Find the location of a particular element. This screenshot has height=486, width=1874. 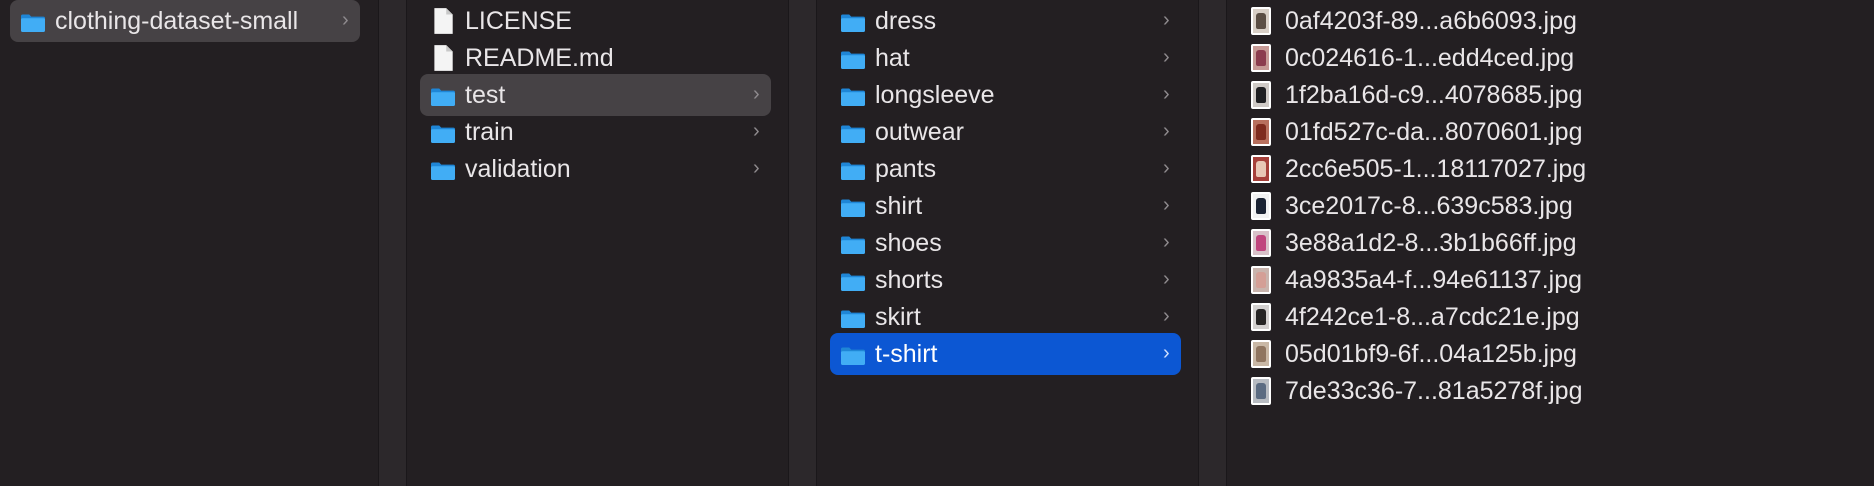

item-label: 3e88a1d2-8...3b1b66ff.jpg is located at coordinates (1431, 243).